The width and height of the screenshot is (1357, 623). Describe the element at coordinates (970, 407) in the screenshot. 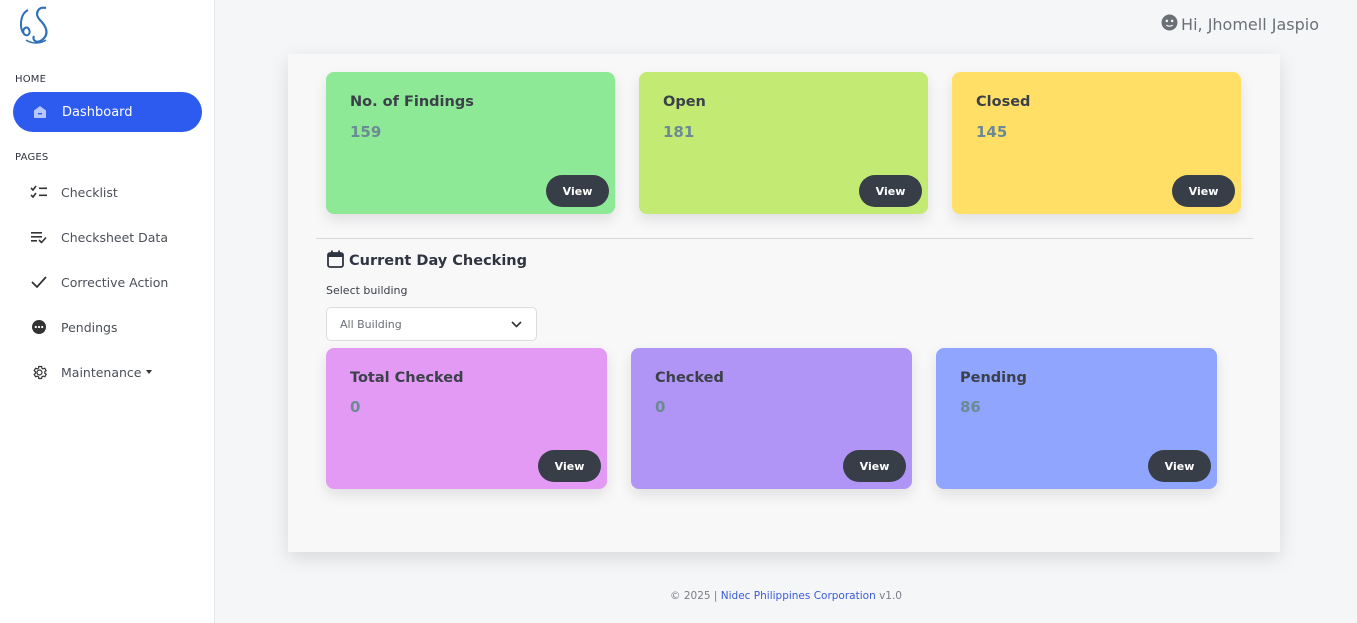

I see `card-value: 86` at that location.